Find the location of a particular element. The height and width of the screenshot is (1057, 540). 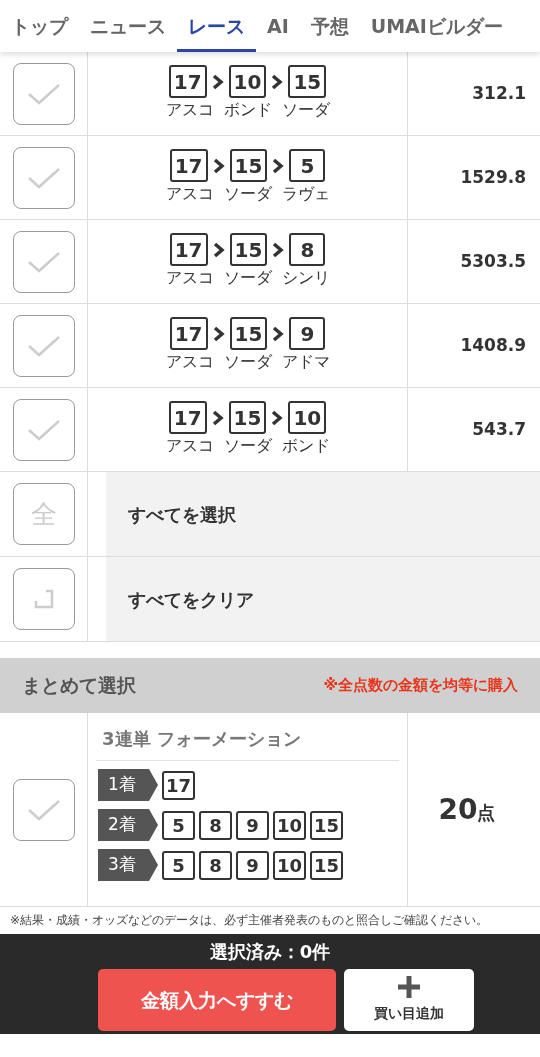

add-bet-button: 買い目追加 is located at coordinates (409, 999).